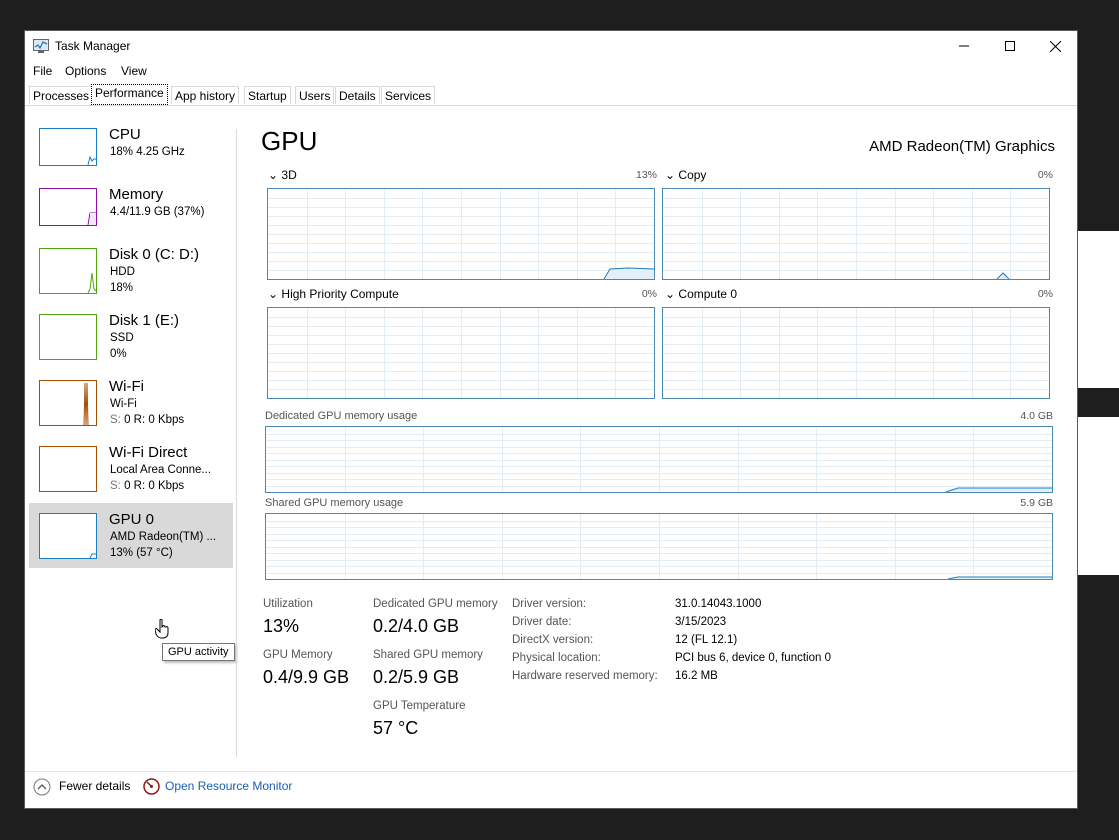  What do you see at coordinates (1010, 46) in the screenshot?
I see `maximize-button` at bounding box center [1010, 46].